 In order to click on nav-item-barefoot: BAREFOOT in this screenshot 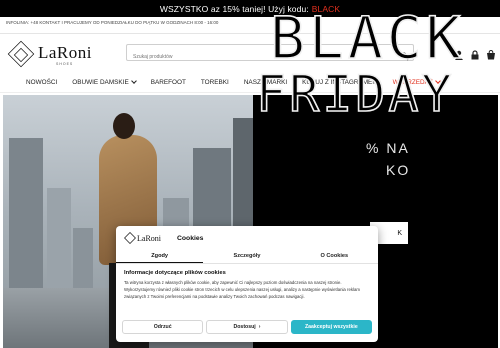, I will do `click(168, 82)`.